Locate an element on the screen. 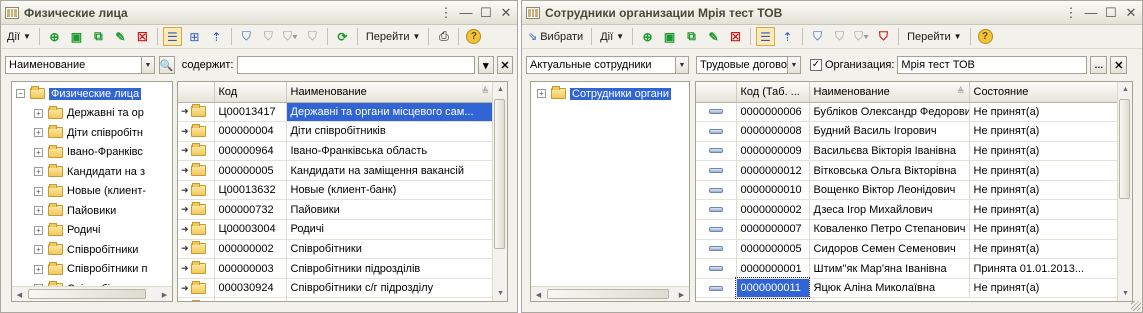 Image resolution: width=1143 pixels, height=313 pixels. hierarchy-icon: ☰ is located at coordinates (766, 36).